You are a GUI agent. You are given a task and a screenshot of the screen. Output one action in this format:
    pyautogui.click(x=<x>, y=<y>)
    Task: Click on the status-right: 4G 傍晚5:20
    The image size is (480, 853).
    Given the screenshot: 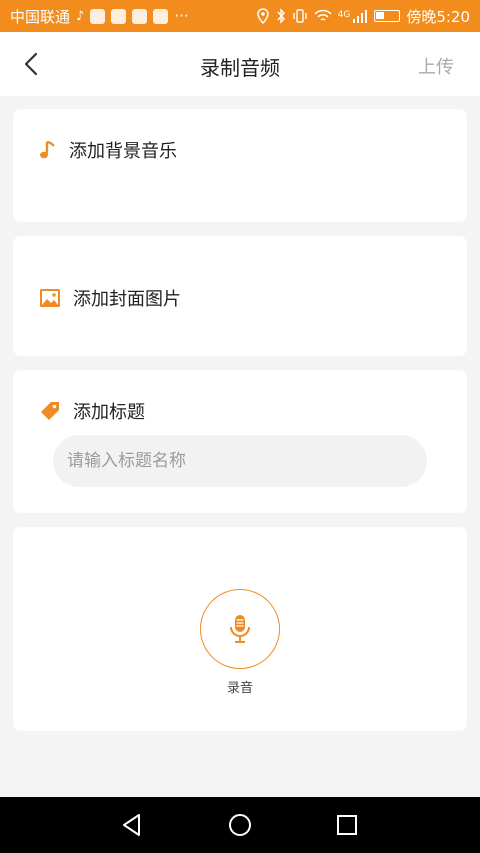 What is the action you would take?
    pyautogui.click(x=363, y=16)
    